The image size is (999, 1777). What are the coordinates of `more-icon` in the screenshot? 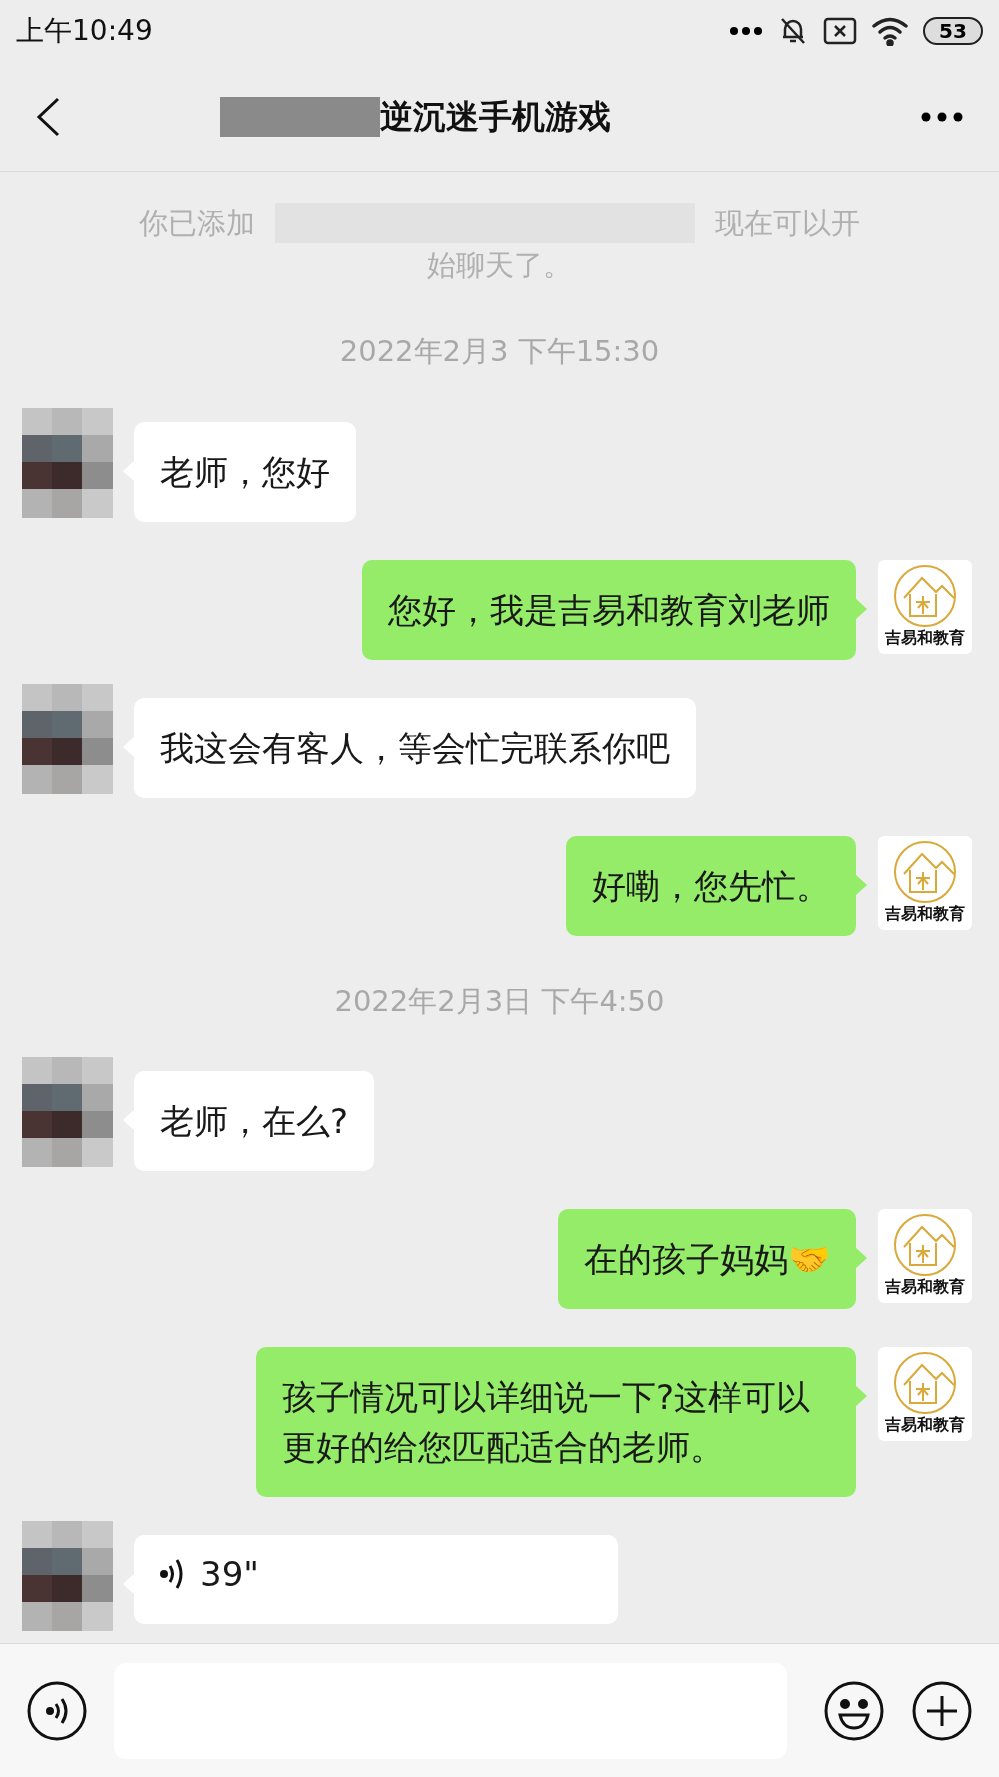 It's located at (942, 116).